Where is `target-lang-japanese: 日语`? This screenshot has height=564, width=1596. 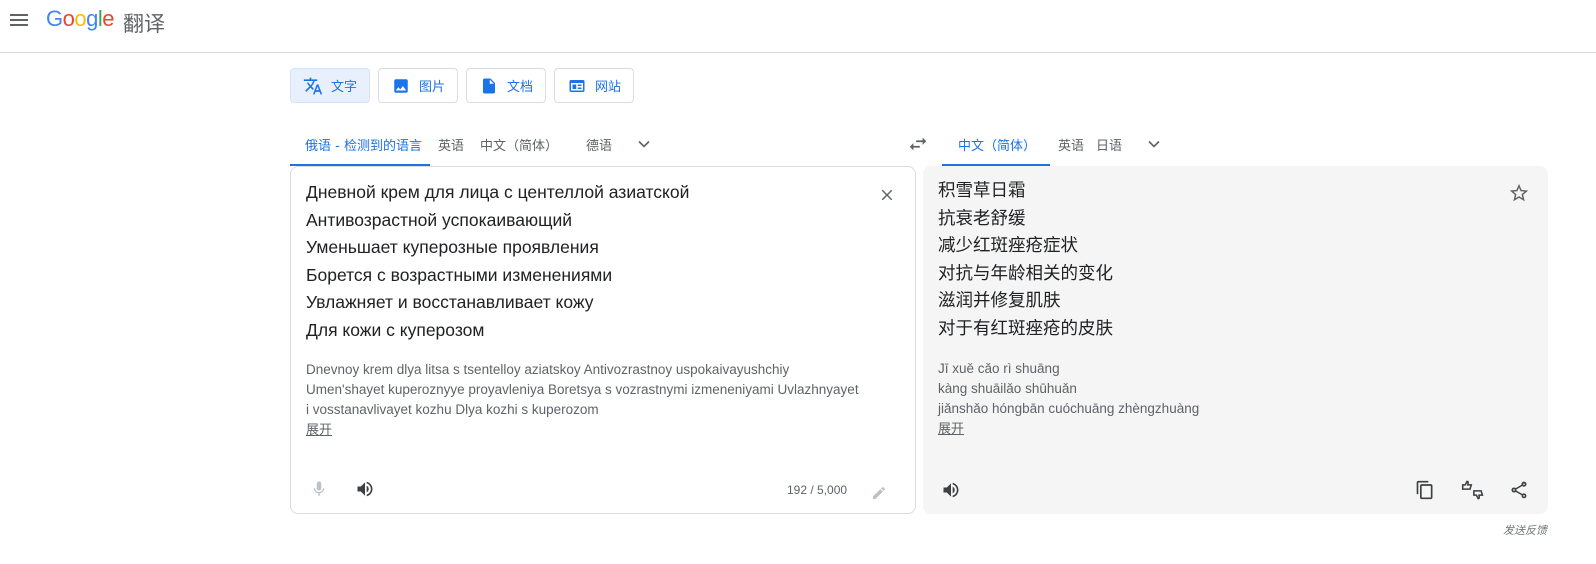
target-lang-japanese: 日语 is located at coordinates (1113, 144).